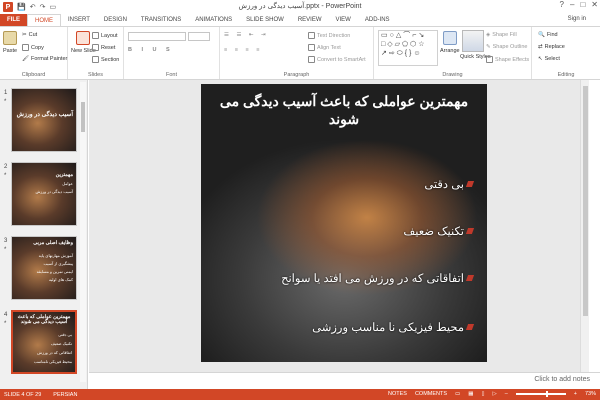  Describe the element at coordinates (55, 255) in the screenshot. I see `thumbnail-line: آموزش مهارتهای پایه` at that location.